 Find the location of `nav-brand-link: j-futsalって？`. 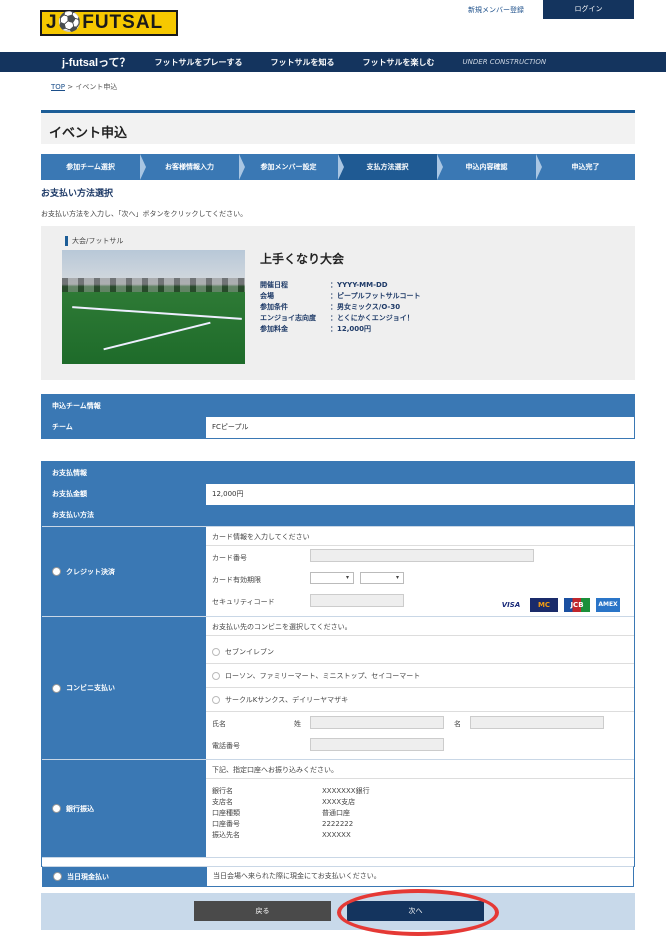

nav-brand-link: j-futsalって？ is located at coordinates (96, 62).